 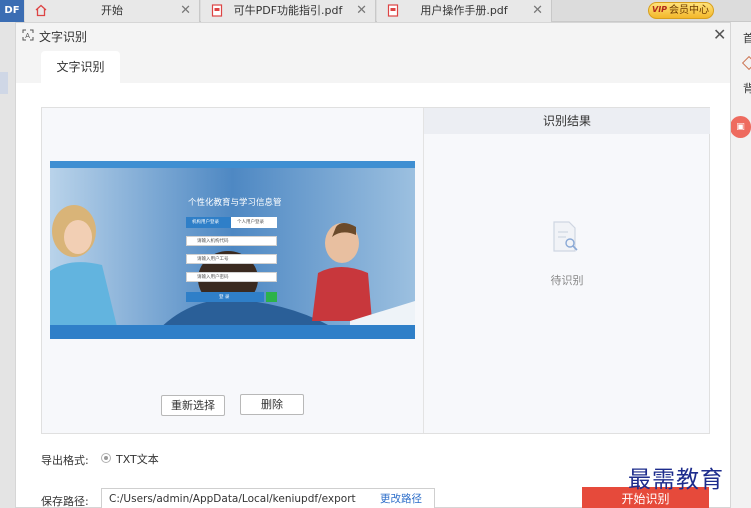 What do you see at coordinates (12, 11) in the screenshot?
I see `app-logo: DF` at bounding box center [12, 11].